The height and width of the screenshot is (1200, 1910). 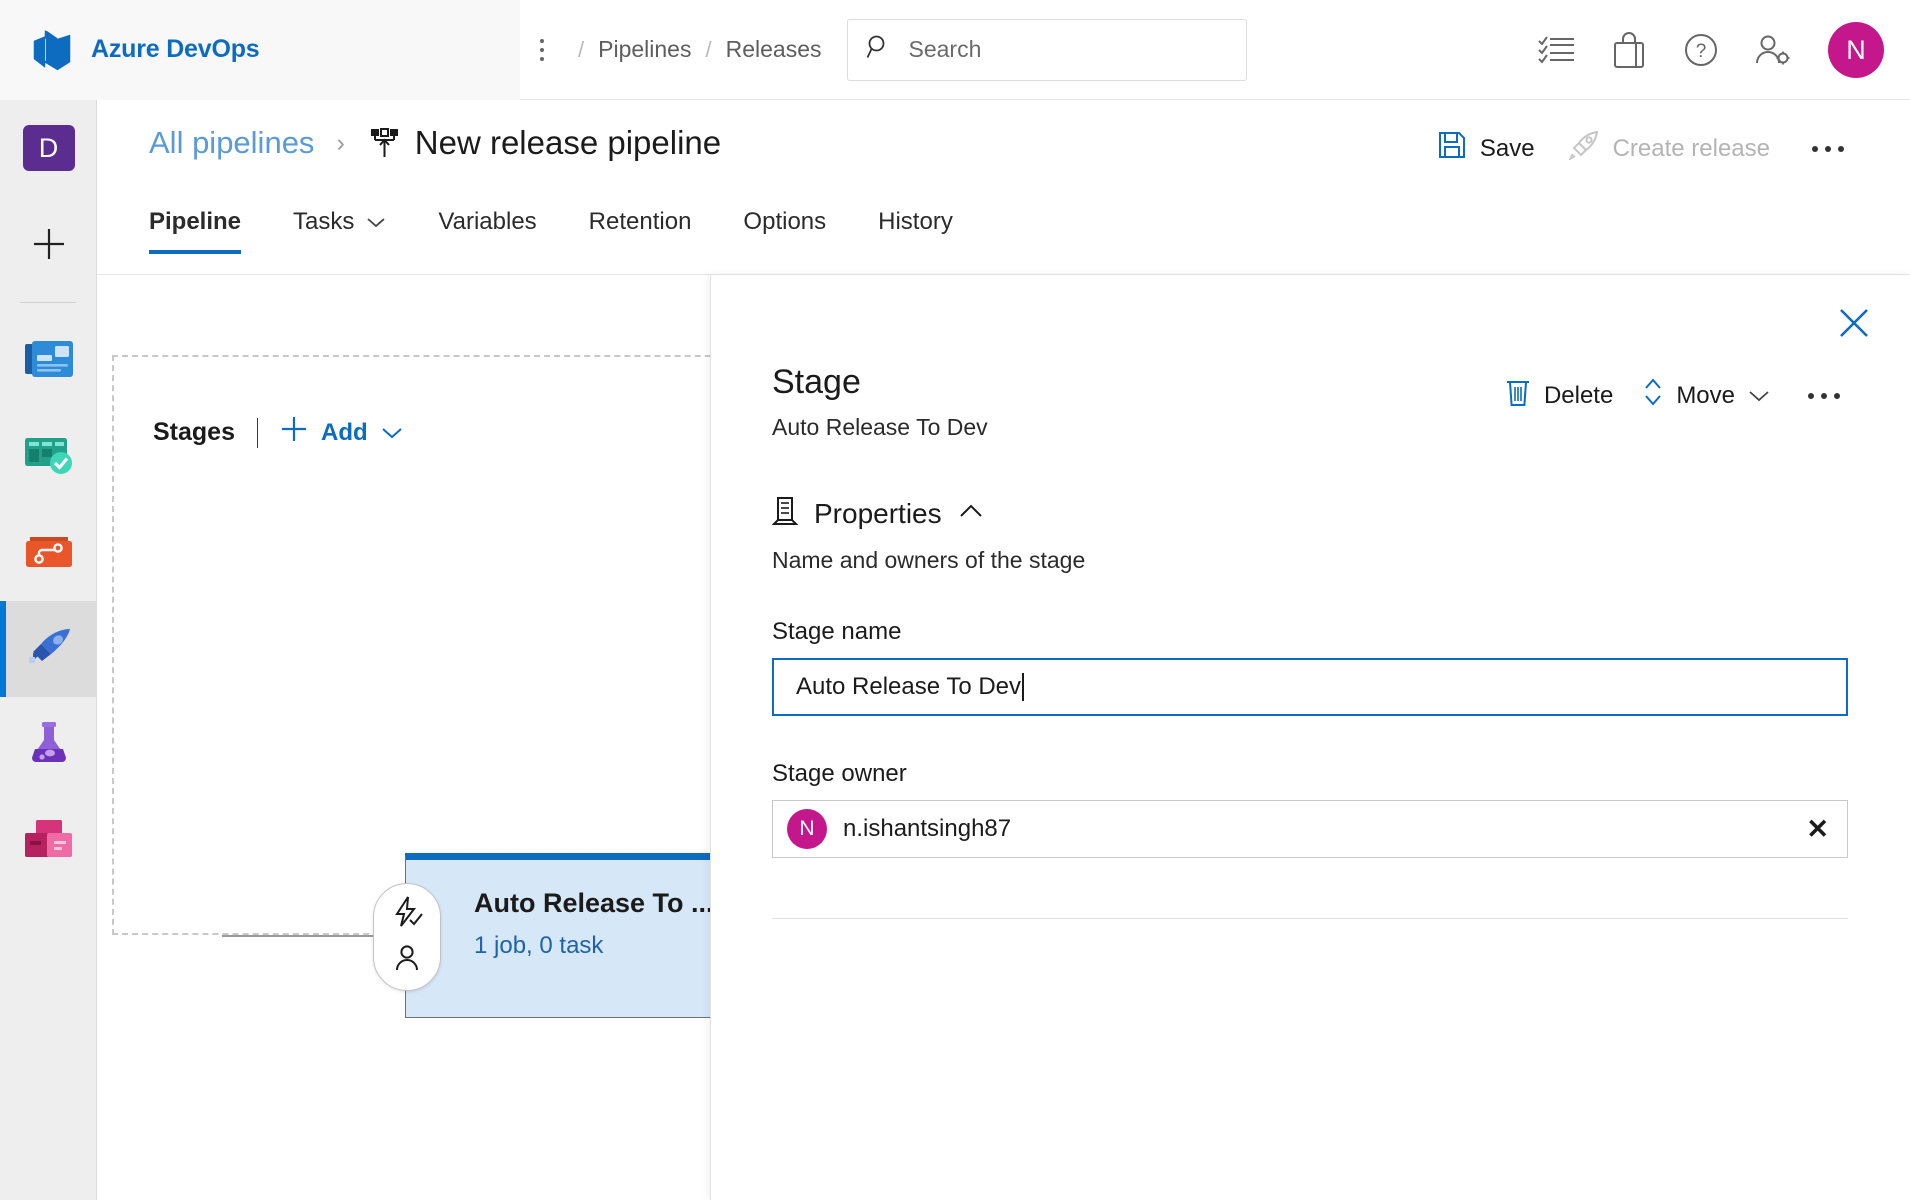 I want to click on properties-section-description: Name and owners of the stage, so click(x=929, y=560).